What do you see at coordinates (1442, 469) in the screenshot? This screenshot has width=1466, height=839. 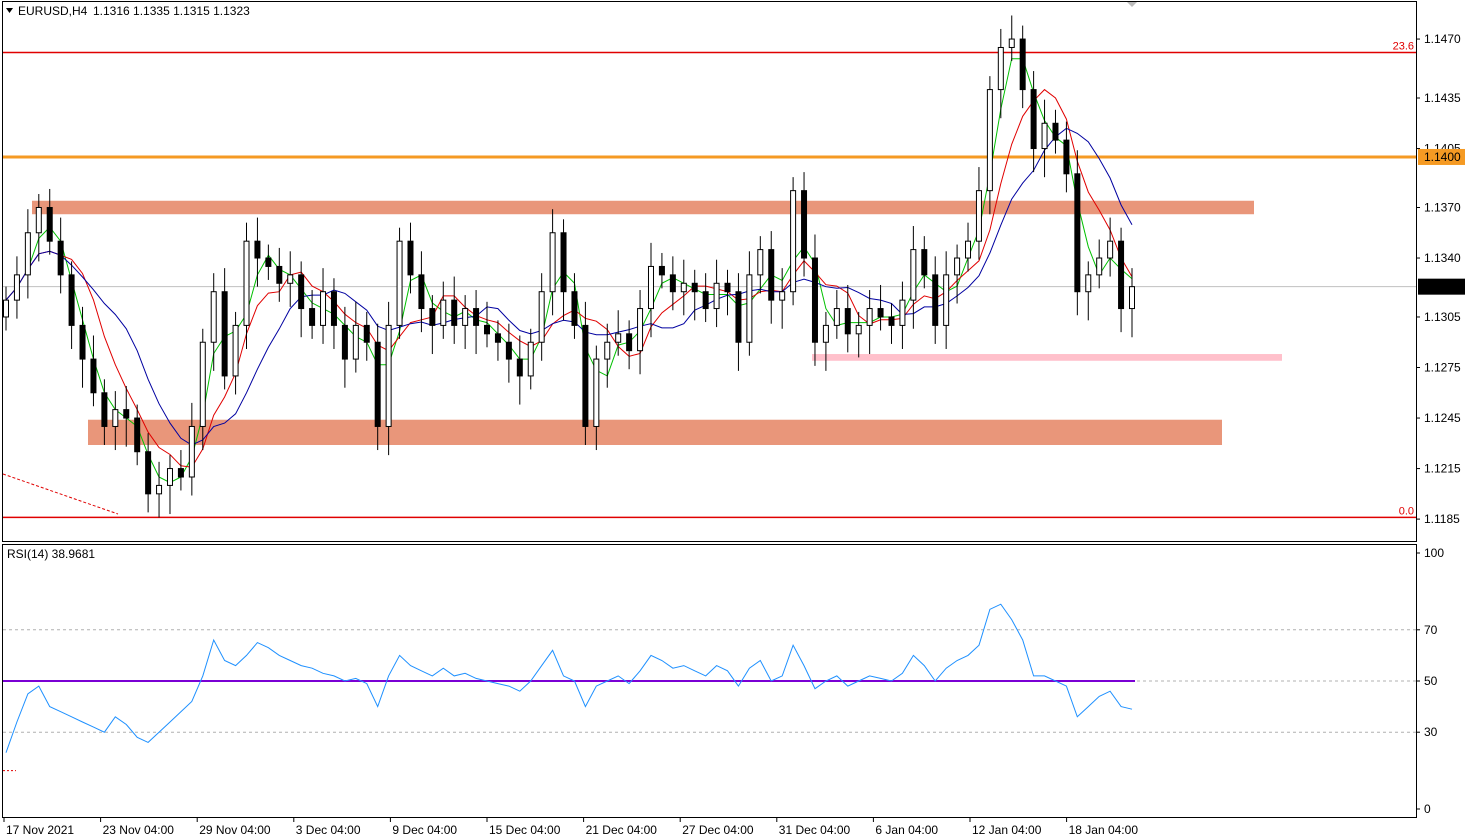 I see `price-tick-label: 1.1215` at bounding box center [1442, 469].